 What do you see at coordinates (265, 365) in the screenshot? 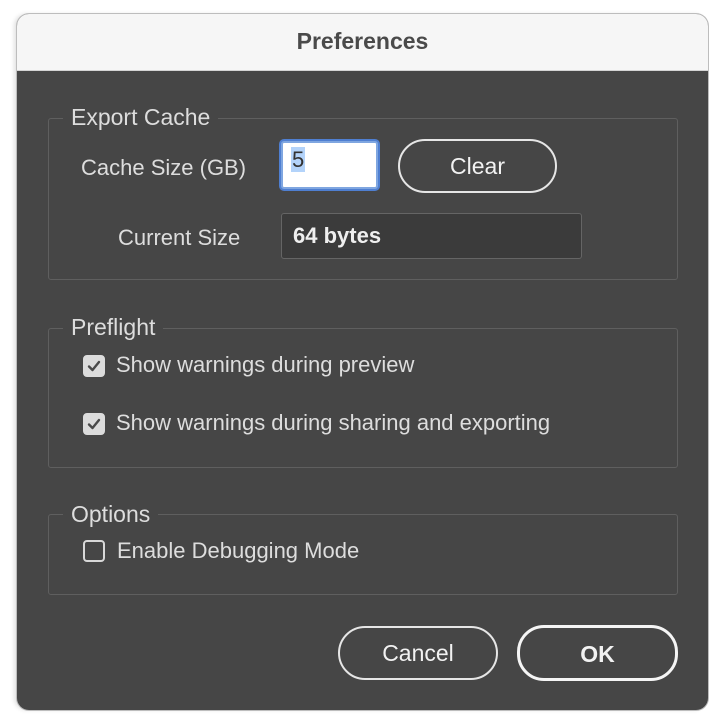
I see `preview-warnings-label: Show warnings during preview` at bounding box center [265, 365].